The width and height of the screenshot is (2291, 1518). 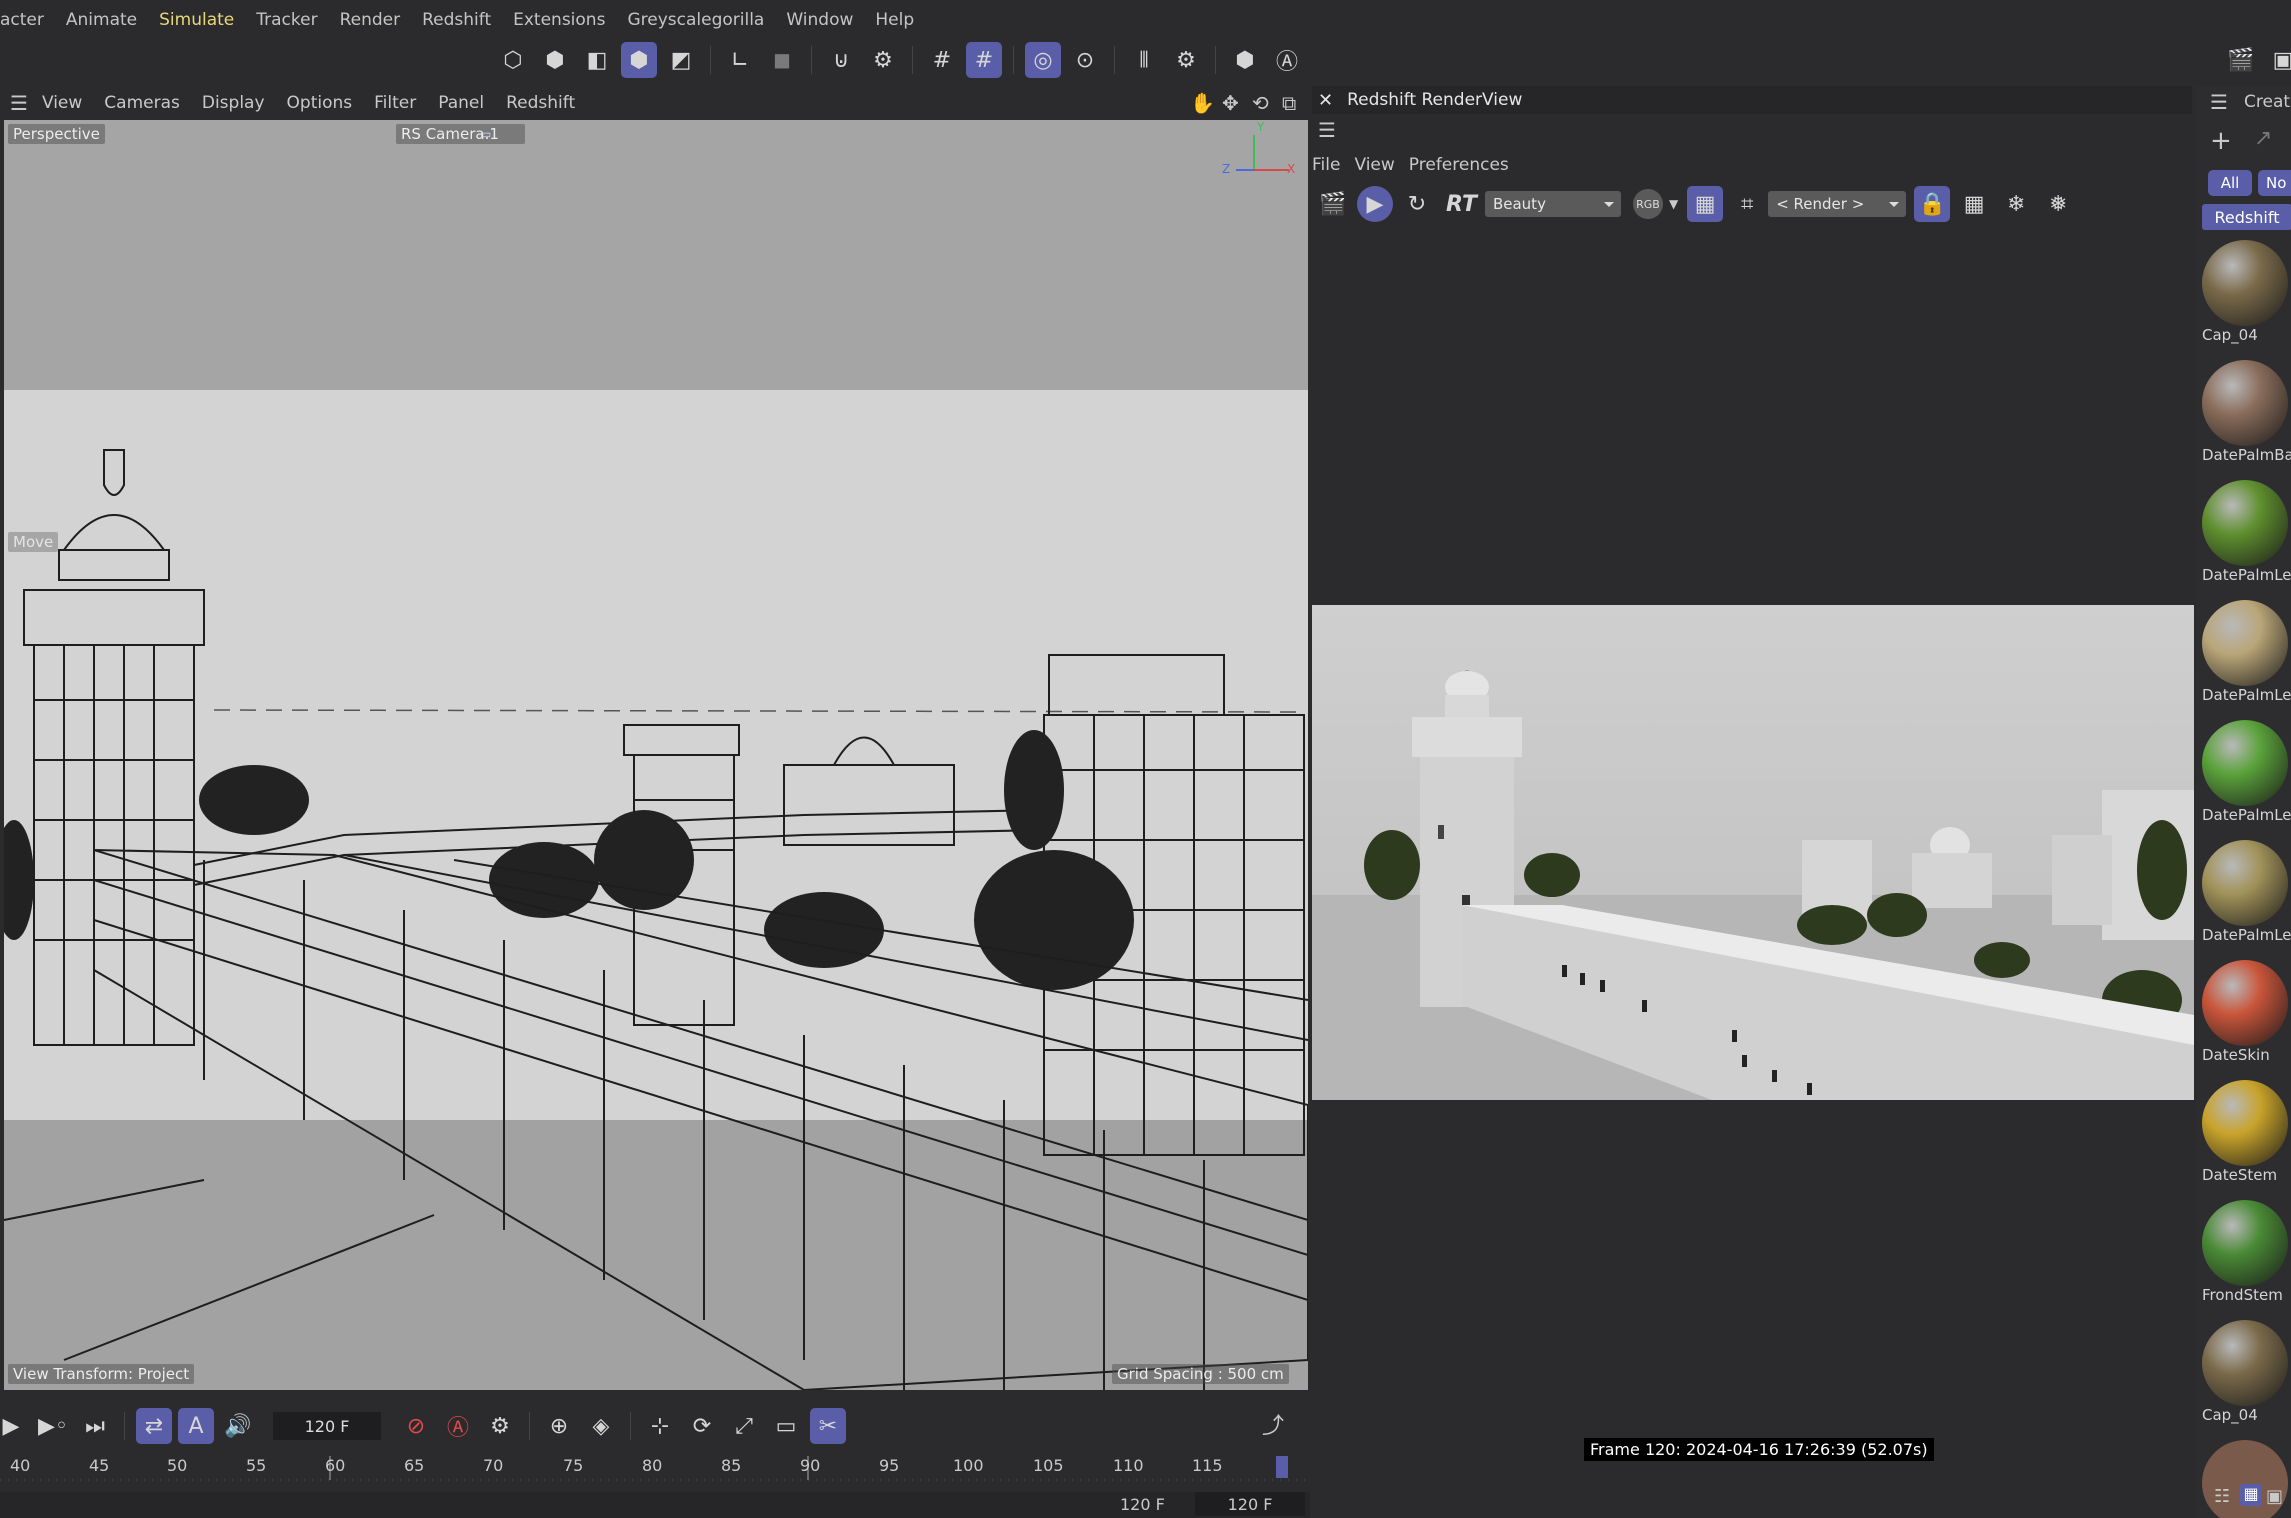 I want to click on freeze-icon: ❄, so click(x=2016, y=204).